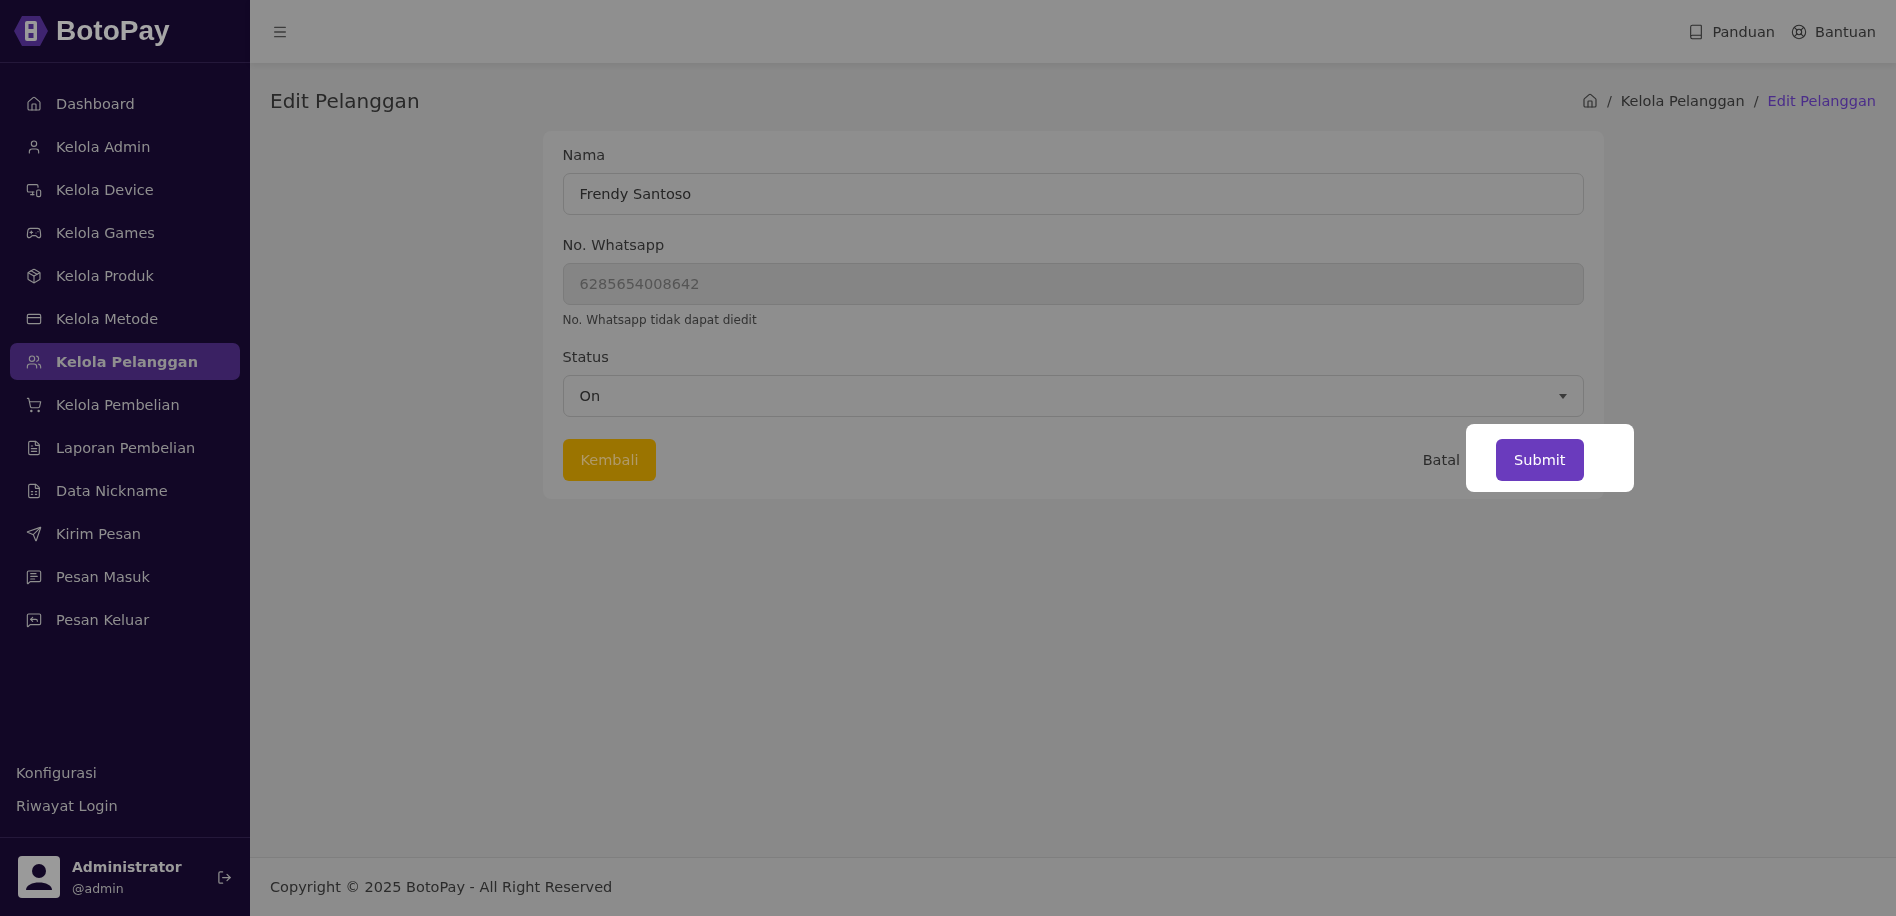 The height and width of the screenshot is (916, 1896). Describe the element at coordinates (125, 404) in the screenshot. I see `sidebar-item: Kelola Pembelian` at that location.